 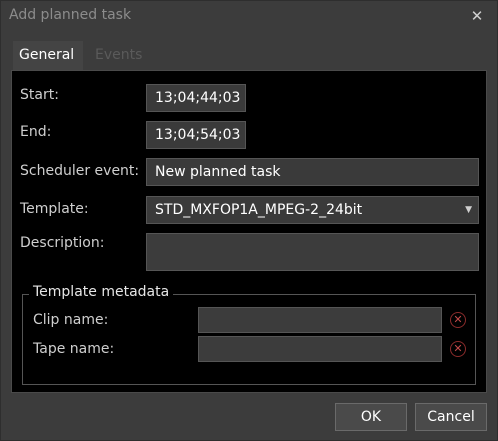 What do you see at coordinates (320, 349) in the screenshot?
I see `tape-name-input` at bounding box center [320, 349].